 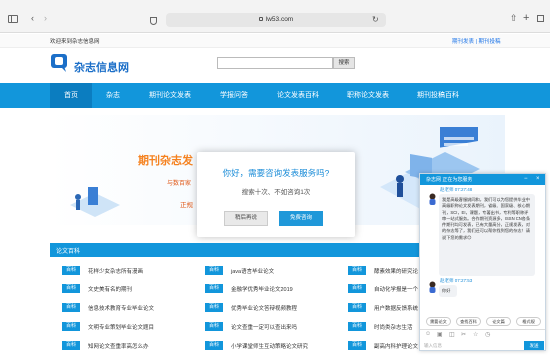 What do you see at coordinates (456, 280) in the screenshot?
I see `agent-name-2: 赵老师 07:27:53` at bounding box center [456, 280].